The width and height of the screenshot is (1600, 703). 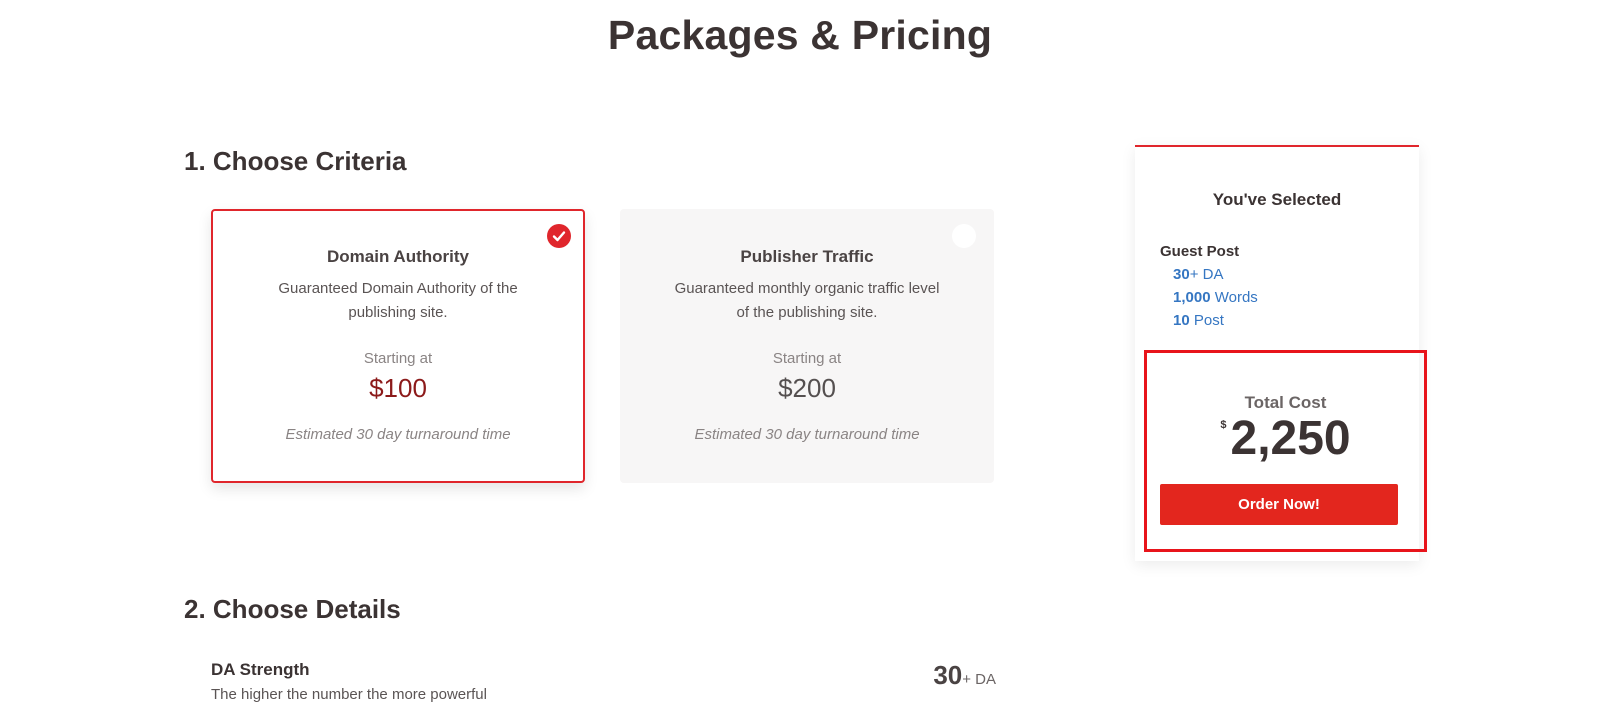 I want to click on radio-unselected-icon, so click(x=964, y=236).